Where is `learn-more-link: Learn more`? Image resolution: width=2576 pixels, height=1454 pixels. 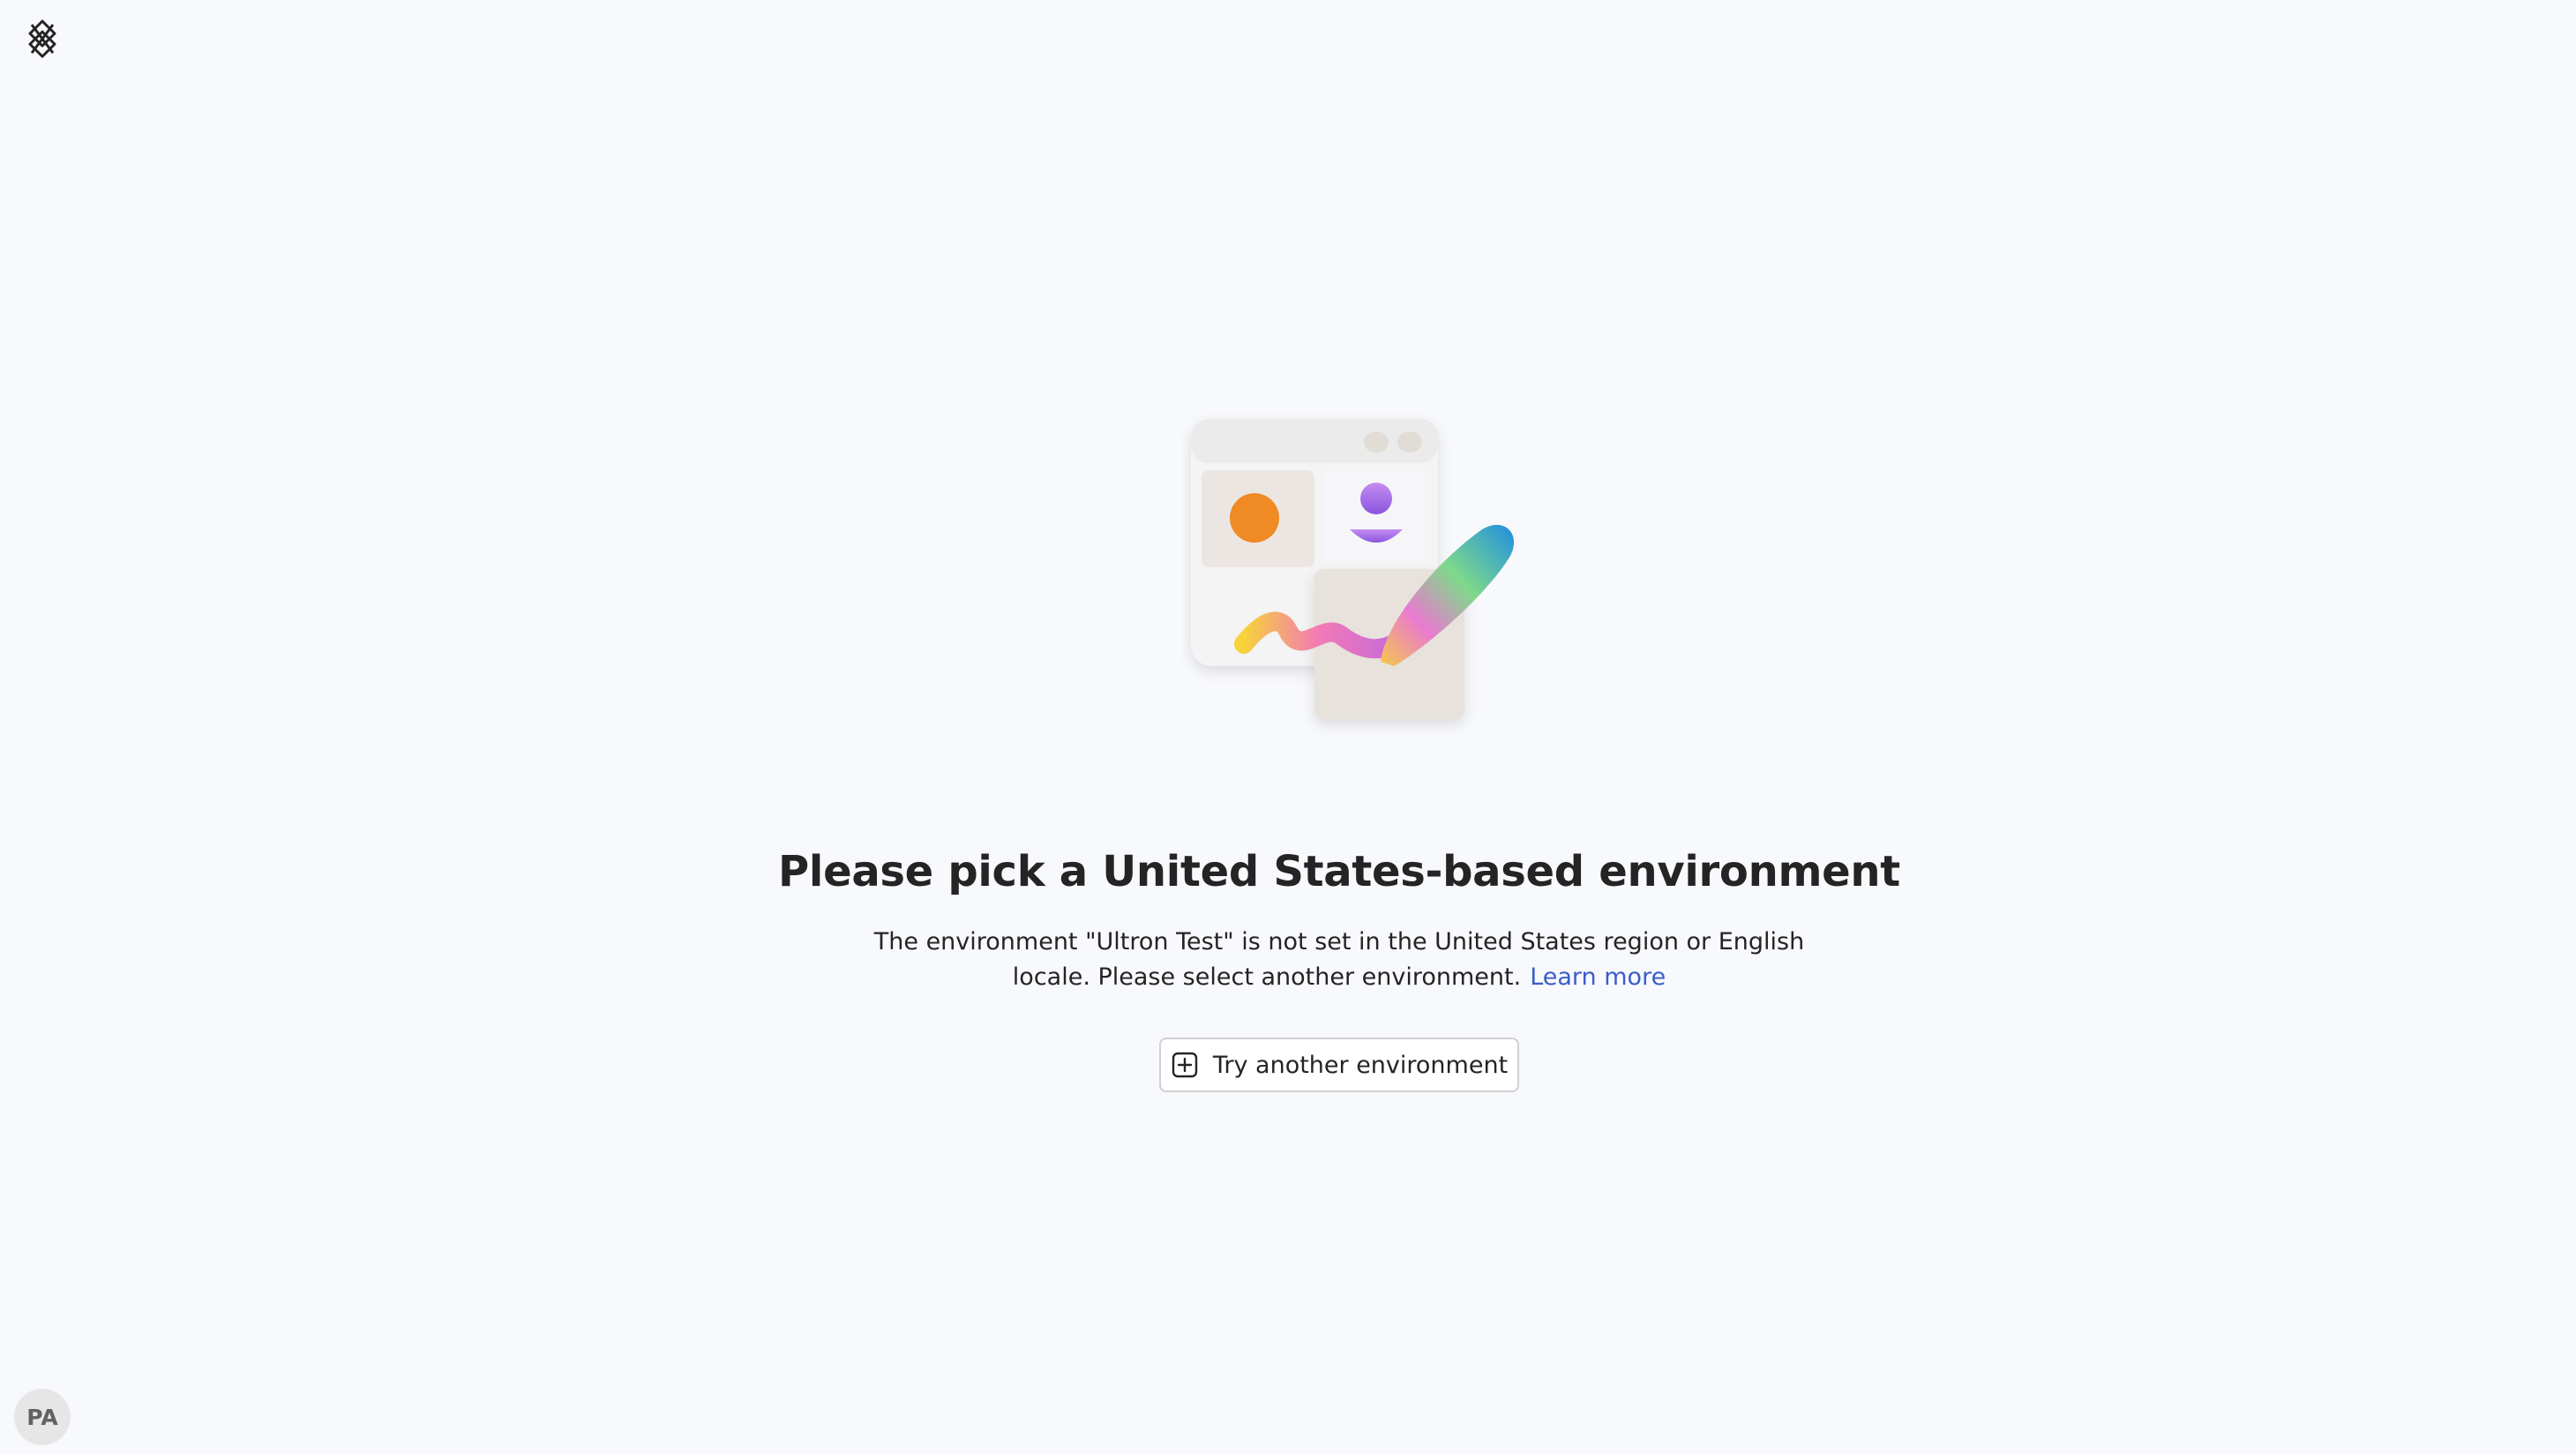 learn-more-link: Learn more is located at coordinates (1598, 977).